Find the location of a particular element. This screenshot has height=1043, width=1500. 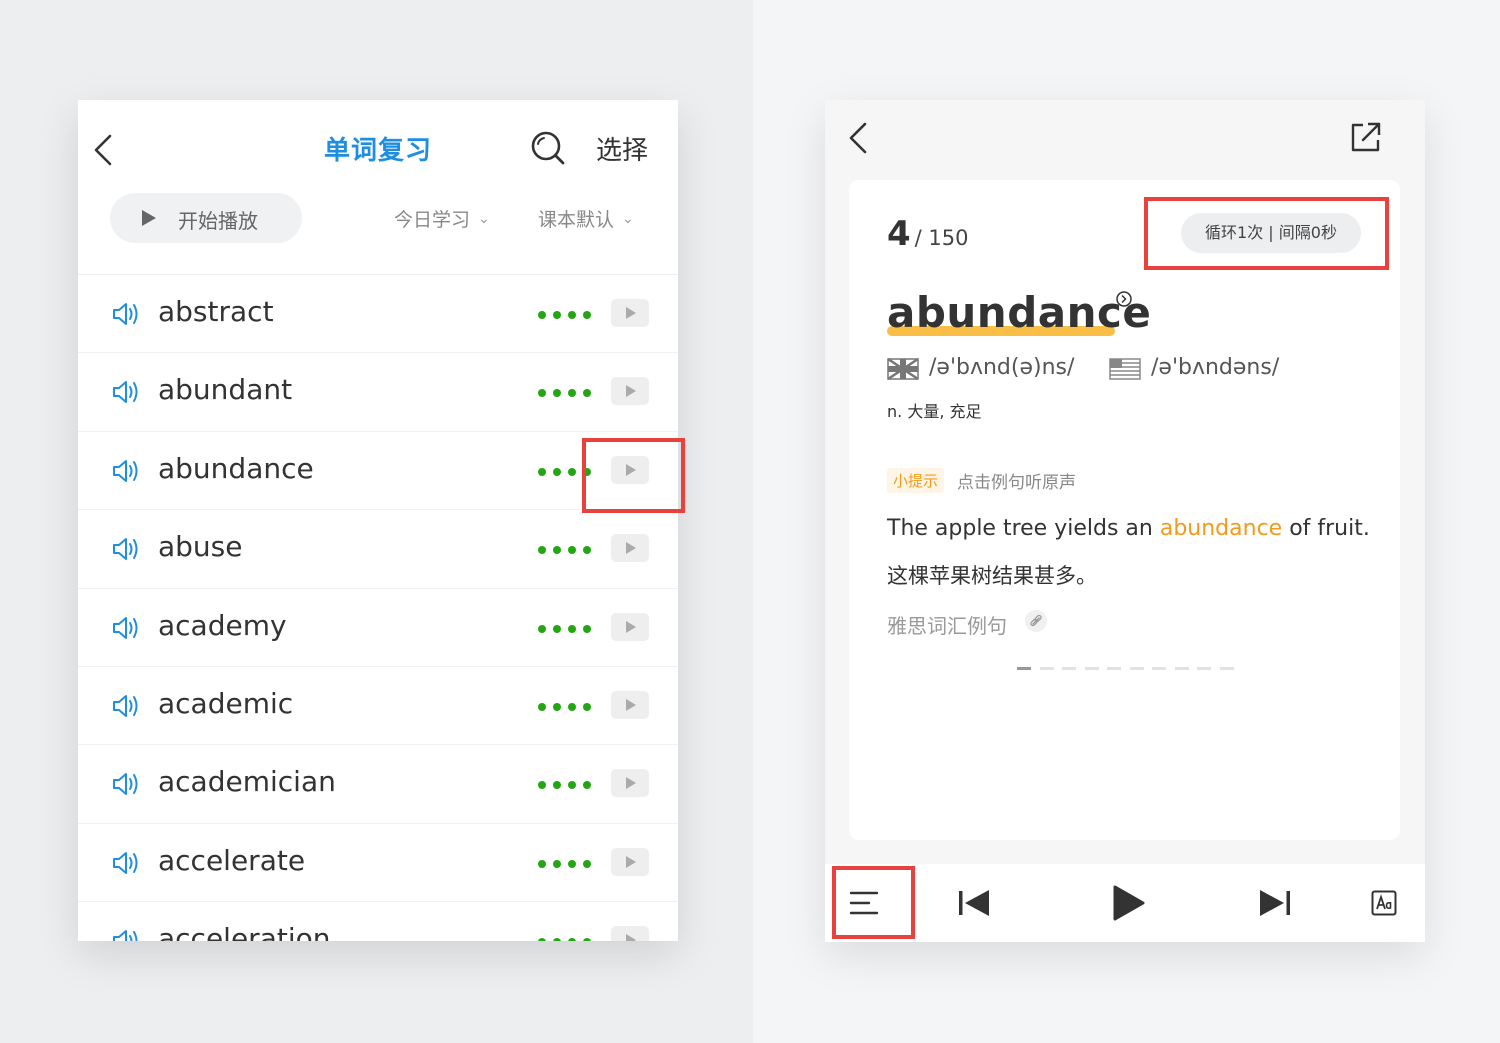

word-row: abuse is located at coordinates (378, 549).